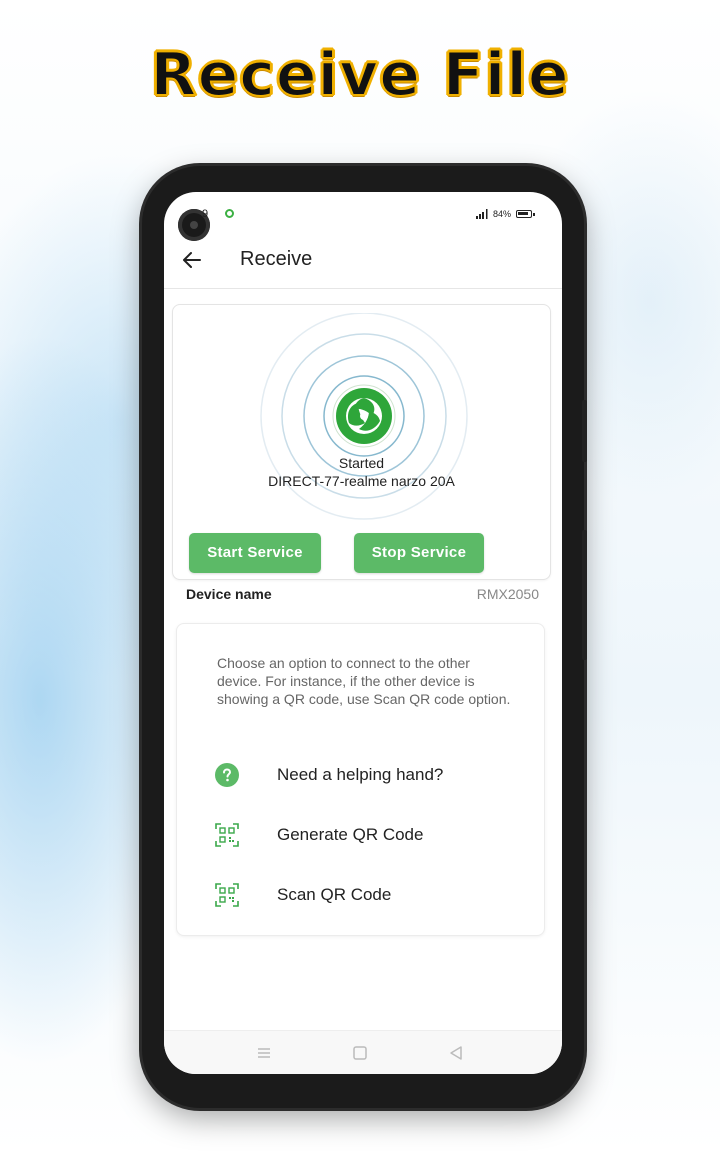 Image resolution: width=720 pixels, height=1153 pixels. Describe the element at coordinates (584, 431) in the screenshot. I see `volume-button` at that location.